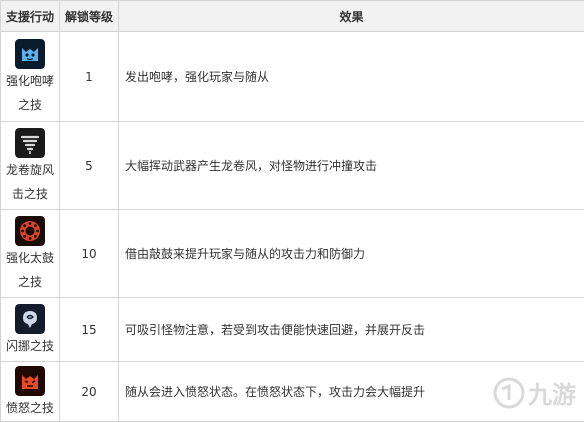 This screenshot has width=584, height=422. Describe the element at coordinates (30, 381) in the screenshot. I see `angry-cat-icon` at that location.